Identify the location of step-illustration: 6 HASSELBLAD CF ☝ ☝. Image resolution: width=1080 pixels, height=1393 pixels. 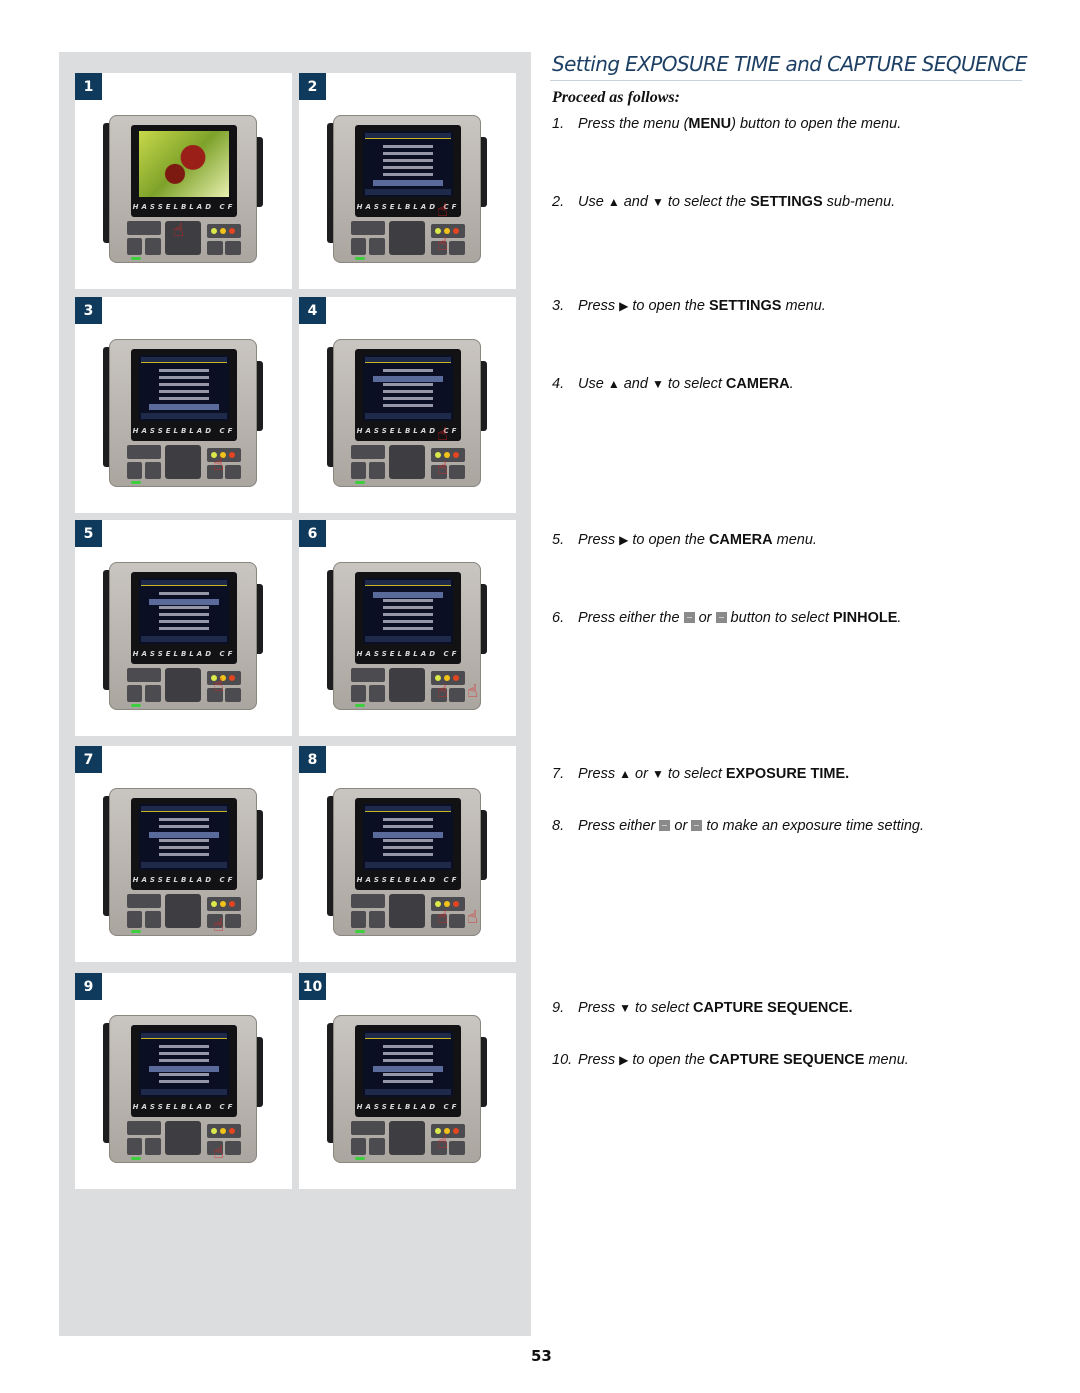
(407, 628).